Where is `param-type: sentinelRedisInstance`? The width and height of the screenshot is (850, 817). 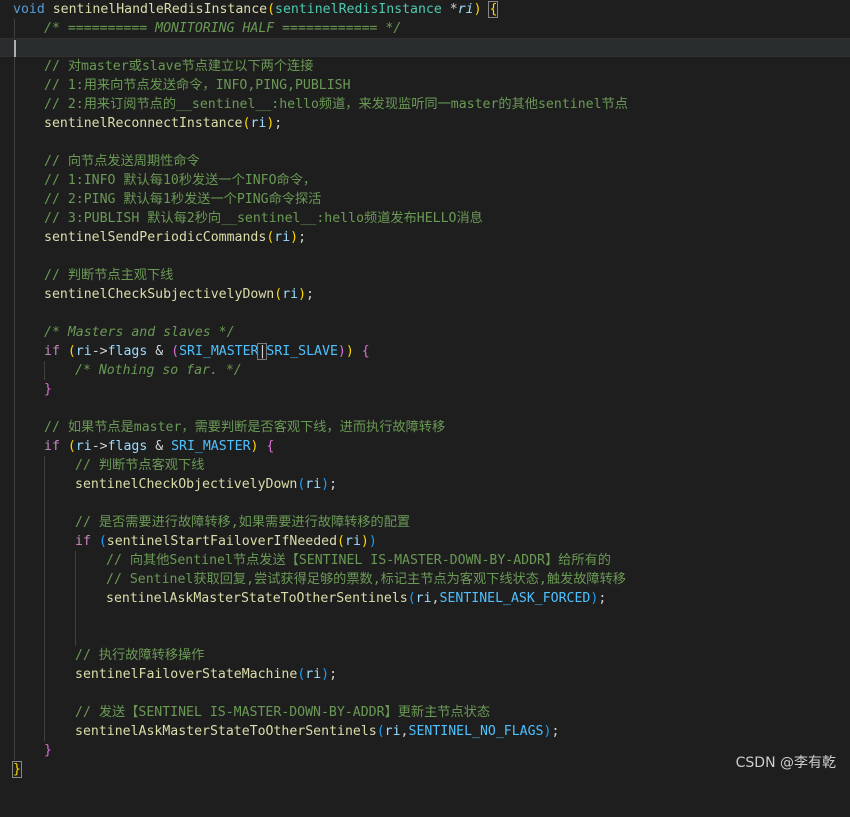
param-type: sentinelRedisInstance is located at coordinates (358, 9).